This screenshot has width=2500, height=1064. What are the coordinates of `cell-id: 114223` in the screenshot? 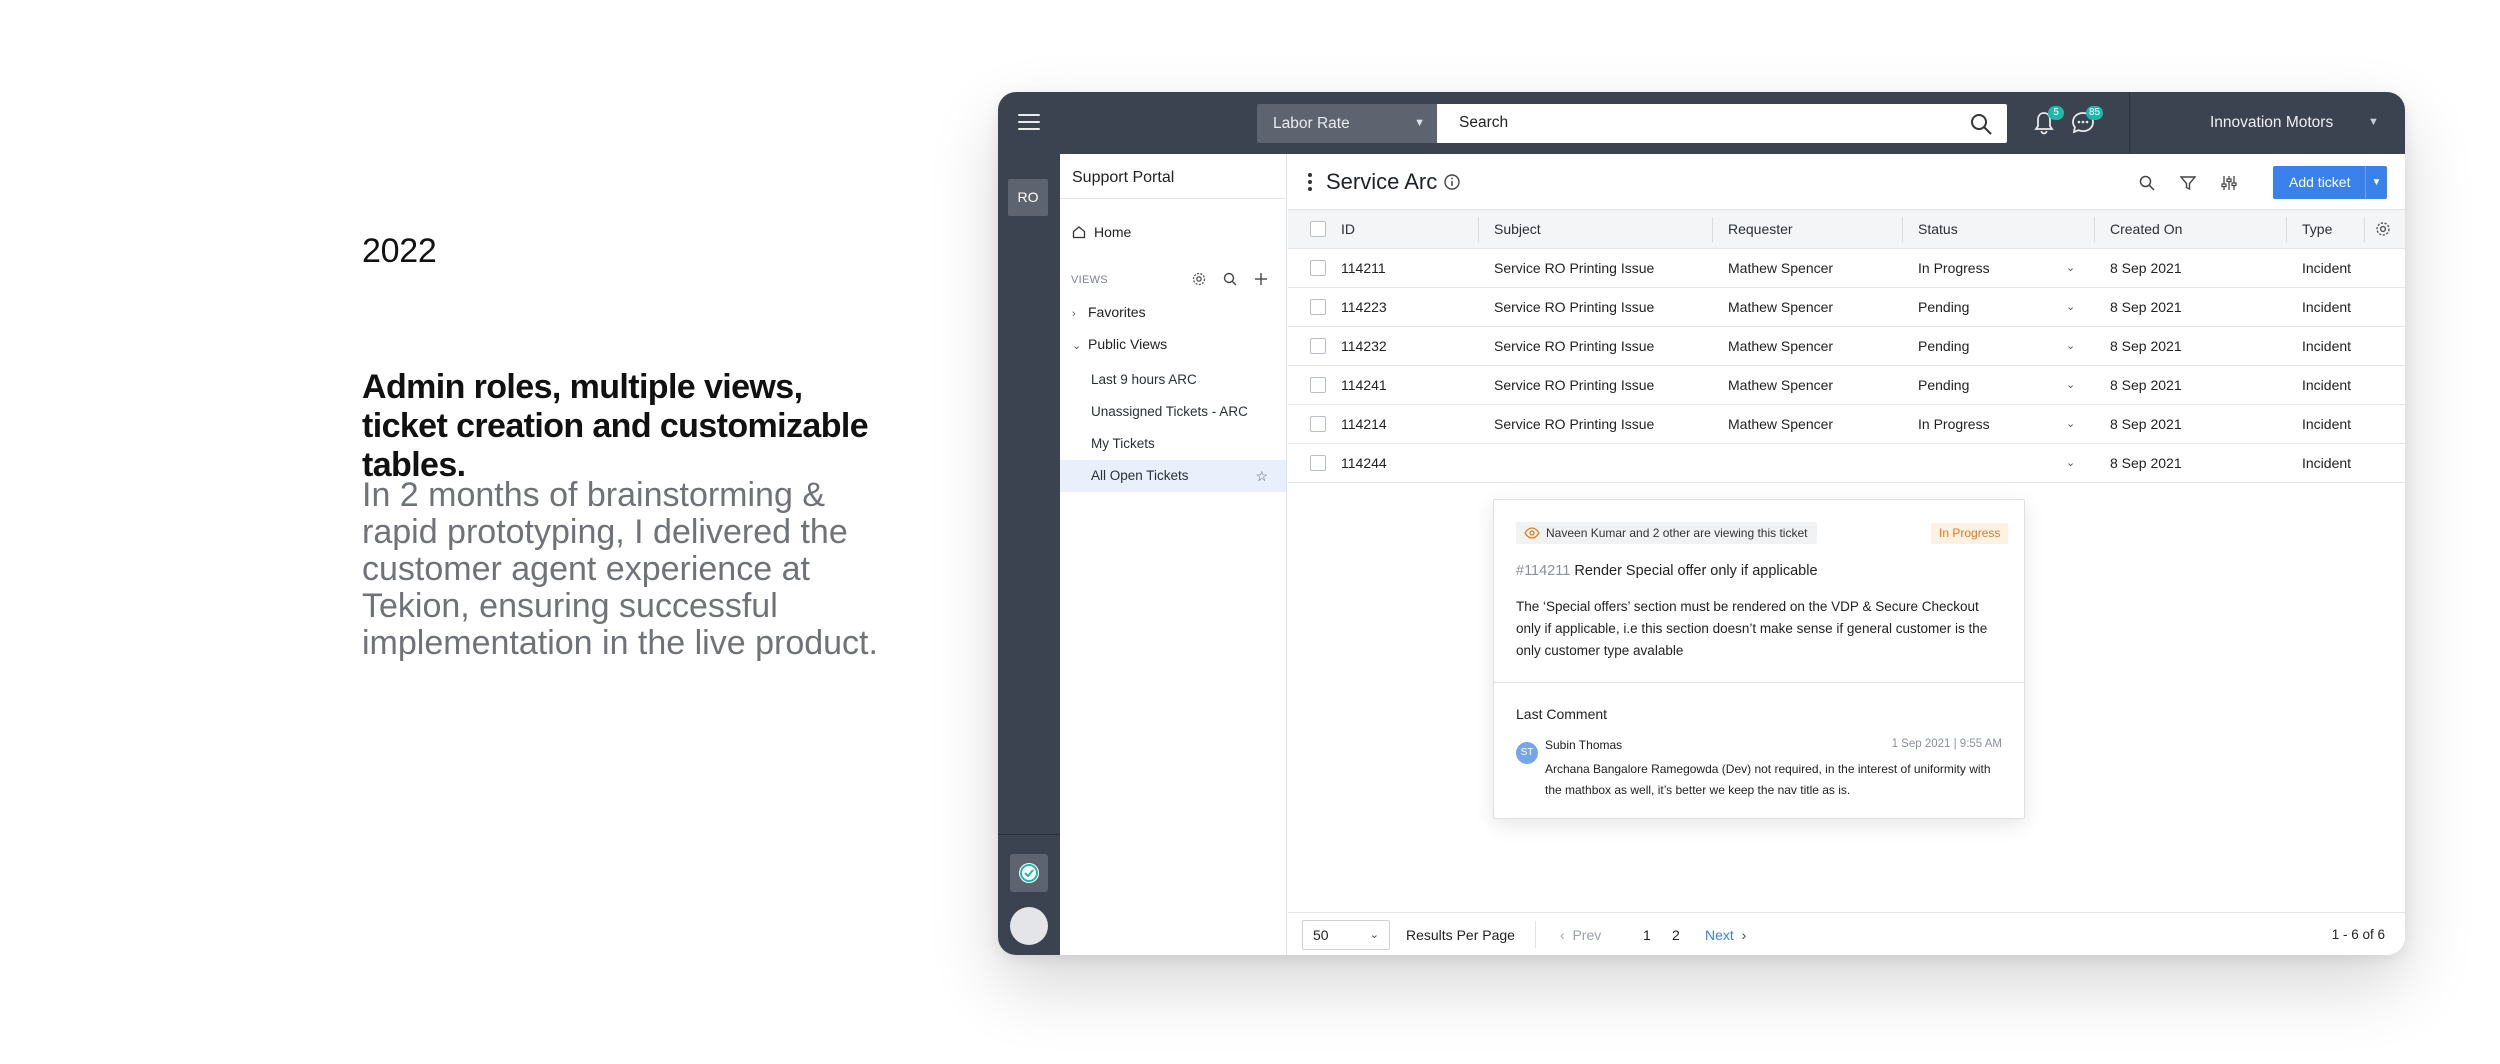 It's located at (1364, 307).